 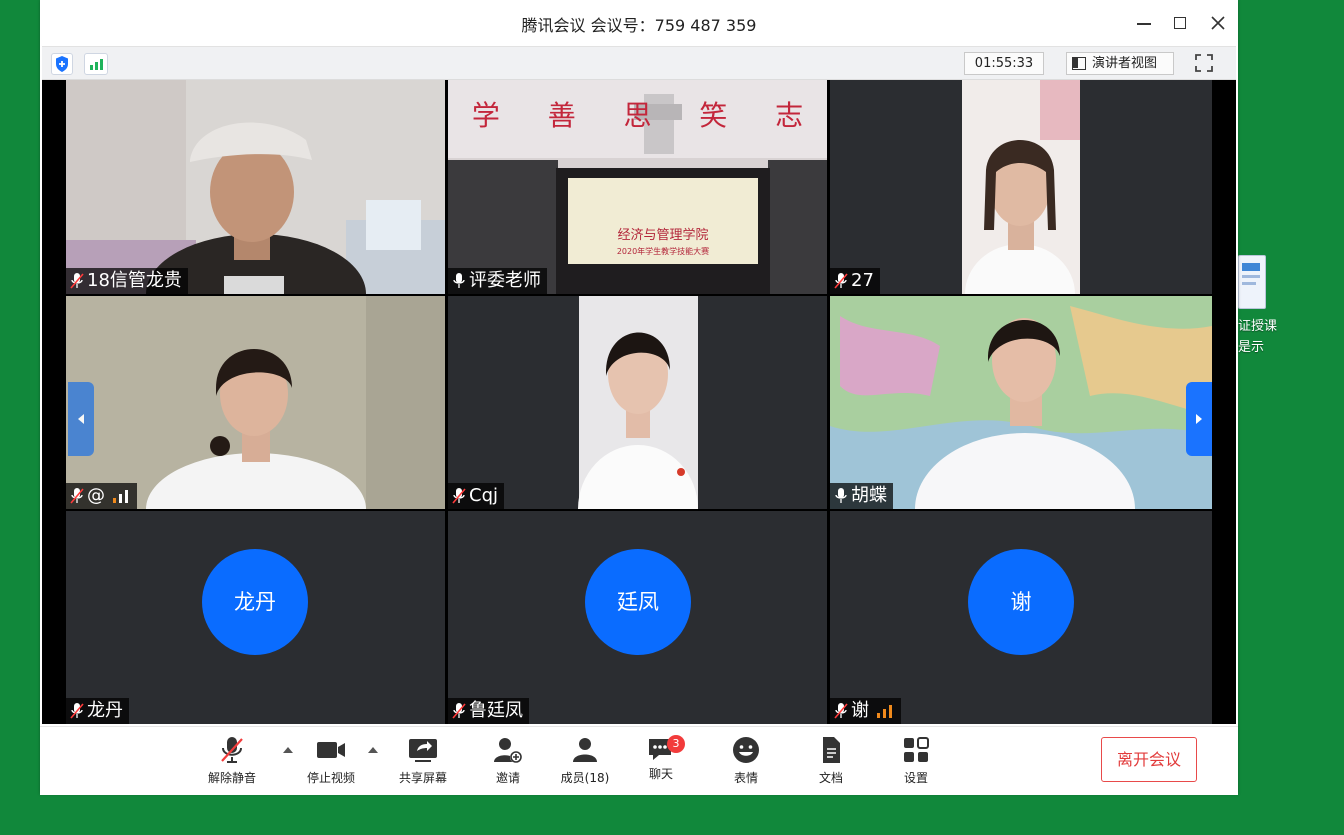 I want to click on video-tile: Cqj, so click(x=637, y=402).